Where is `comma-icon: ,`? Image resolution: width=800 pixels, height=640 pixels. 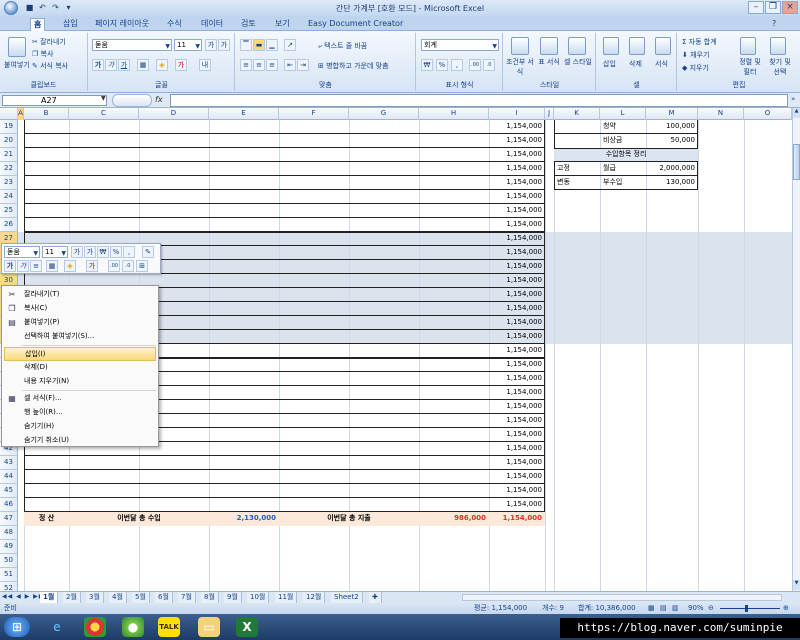
comma-icon: , is located at coordinates (457, 65).